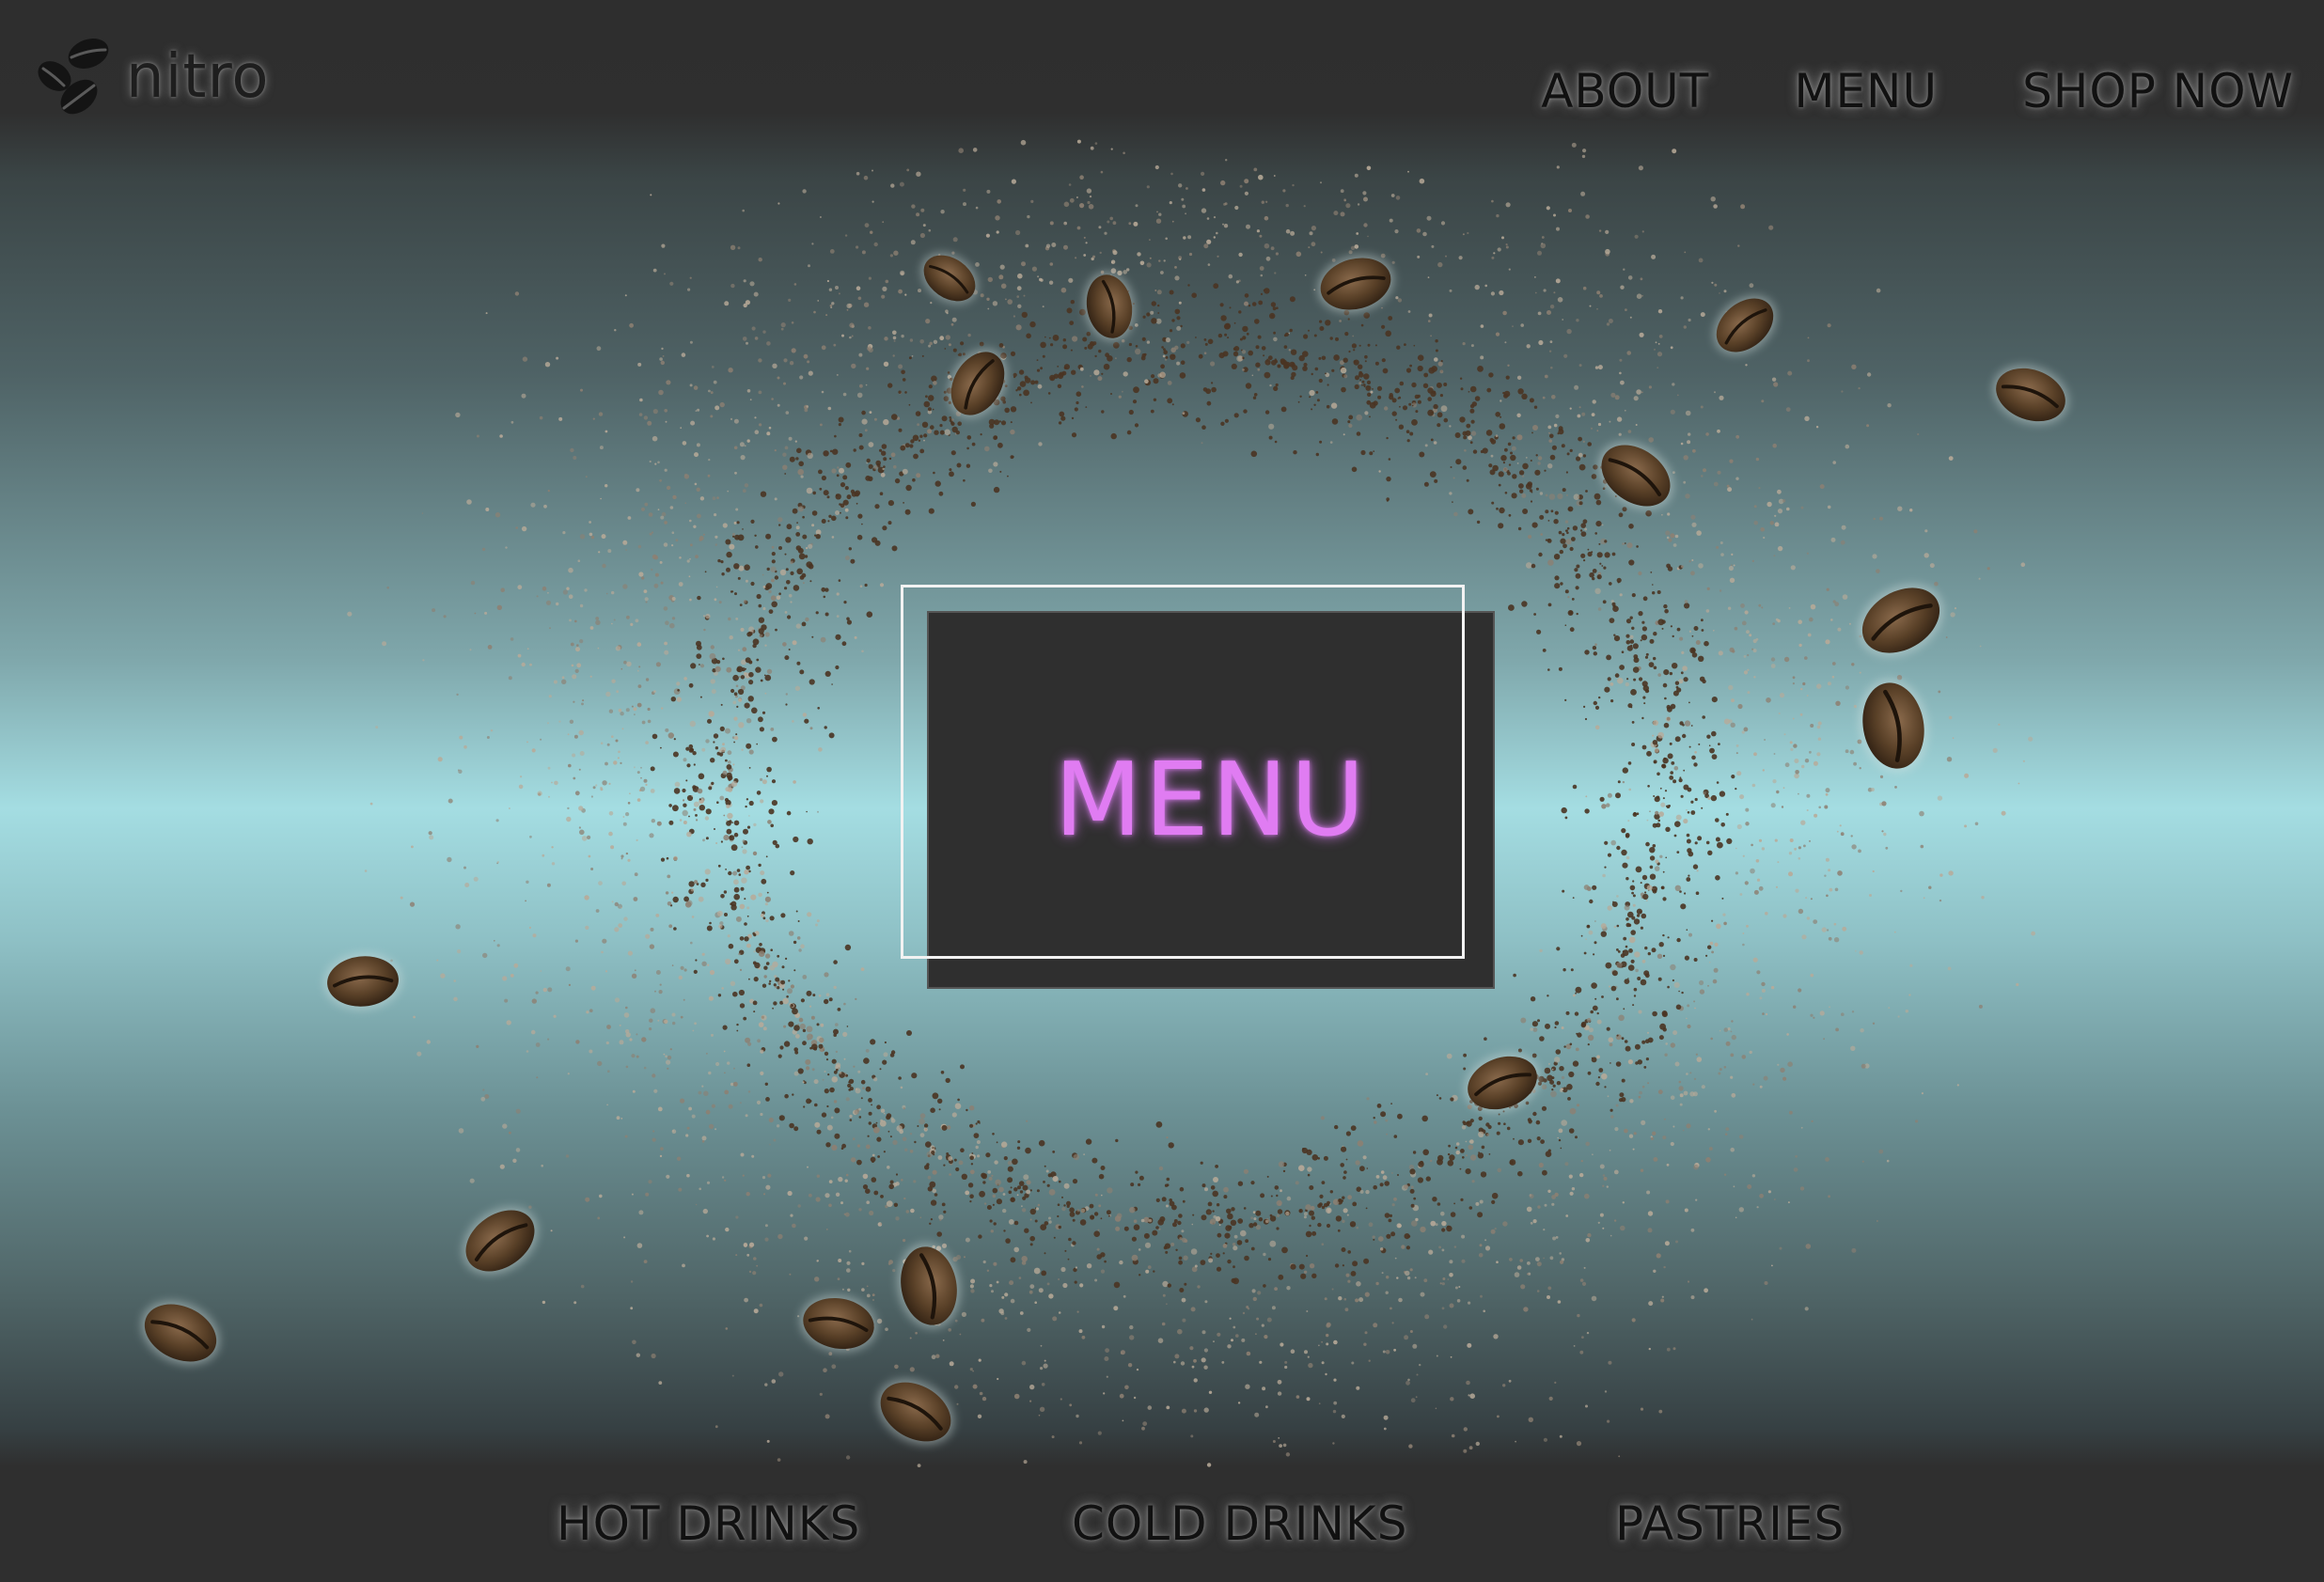 This screenshot has height=1582, width=2324. Describe the element at coordinates (2158, 91) in the screenshot. I see `nav-link-shop-now: SHOP NOW` at that location.